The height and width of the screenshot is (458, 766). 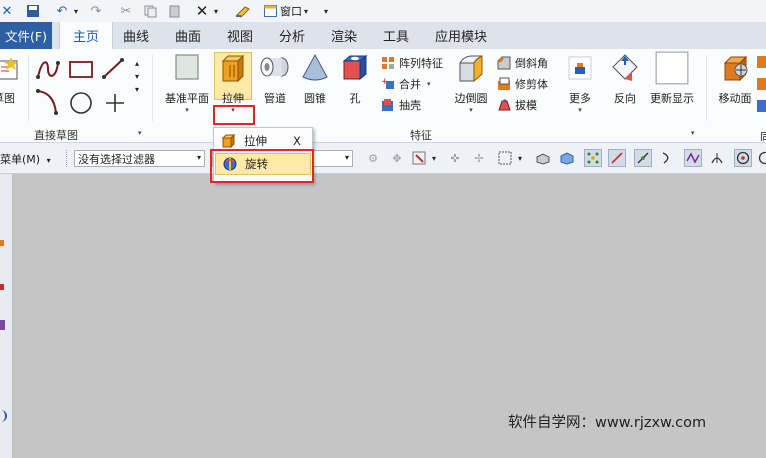 I want to click on select-body-icon, so click(x=567, y=158).